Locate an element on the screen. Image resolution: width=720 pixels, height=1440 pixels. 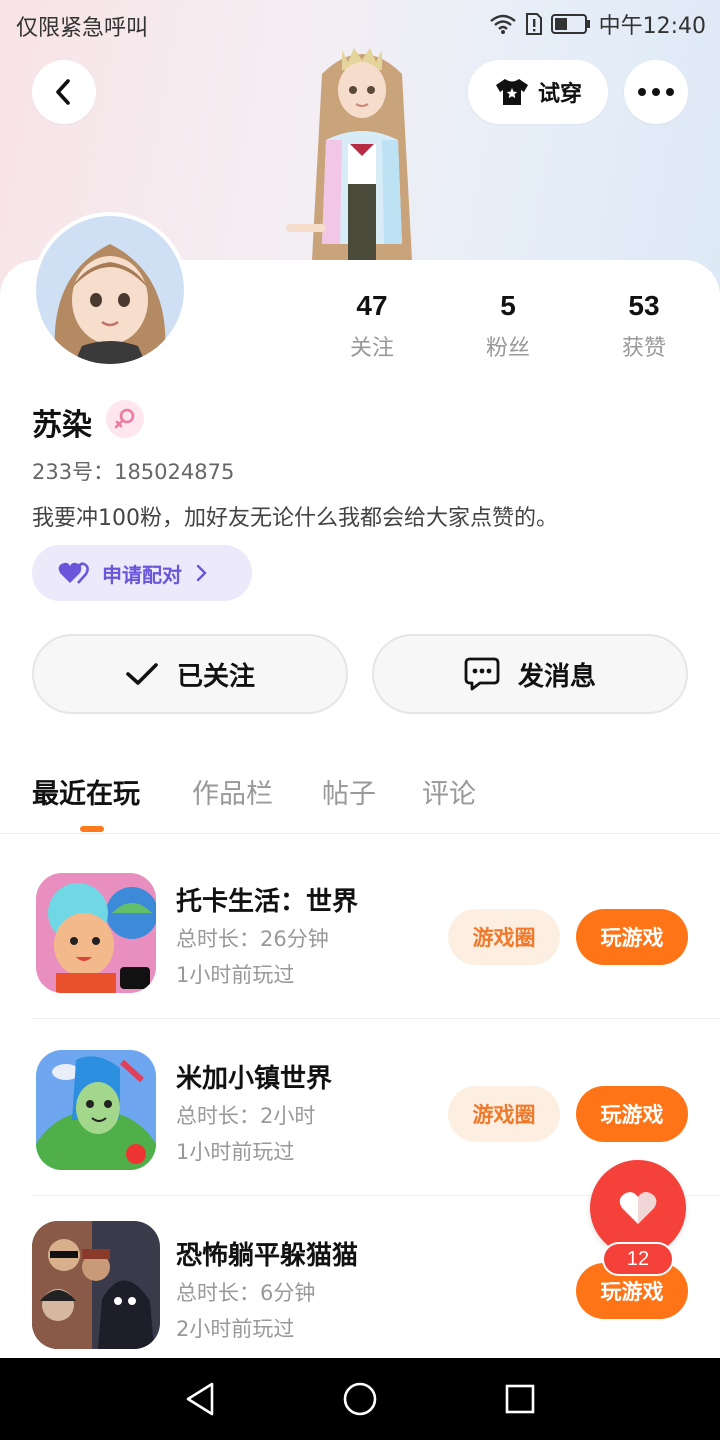
back-button is located at coordinates (64, 92).